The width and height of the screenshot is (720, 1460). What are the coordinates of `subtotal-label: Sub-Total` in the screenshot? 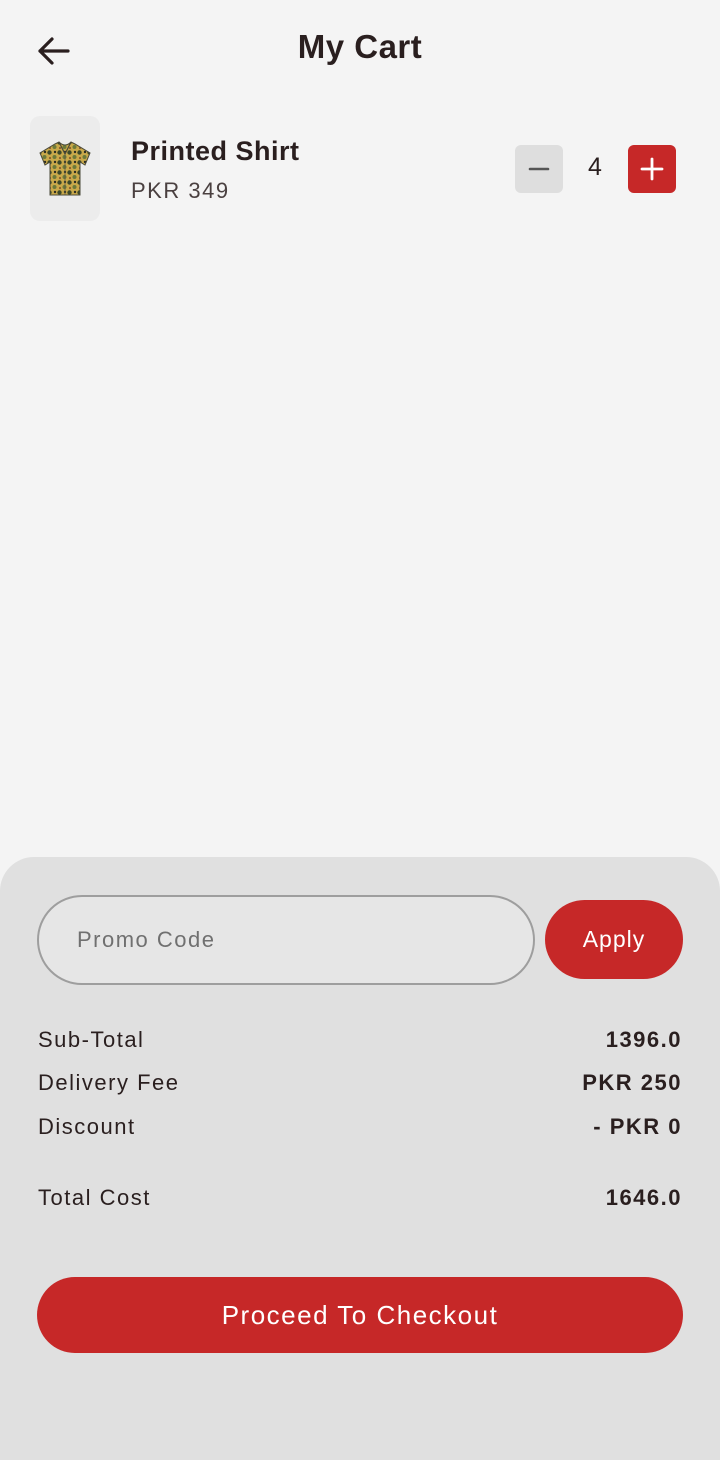 It's located at (91, 1039).